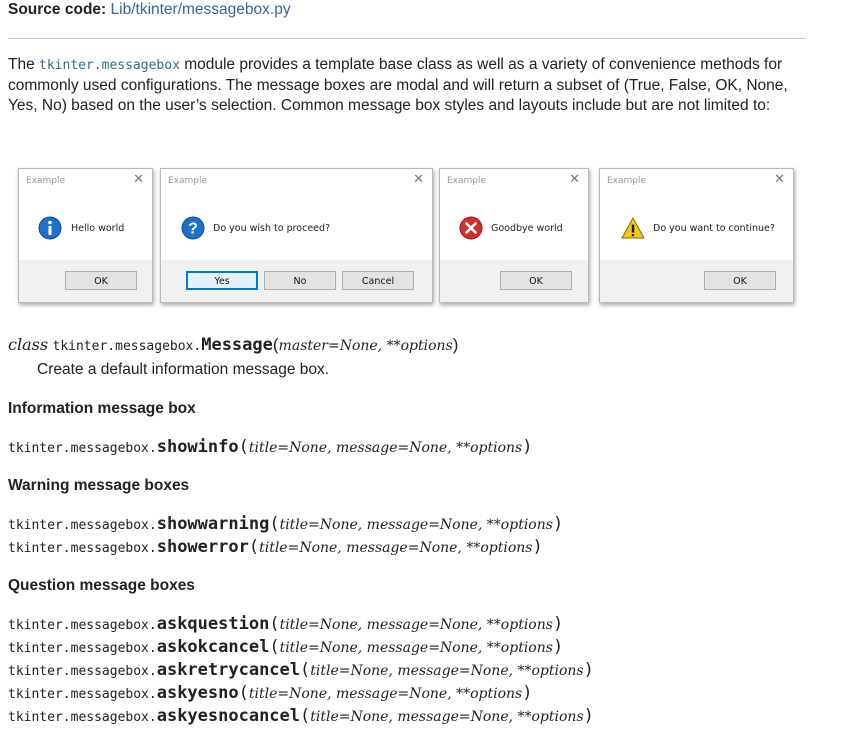  I want to click on dialog-message: Goodbye world, so click(527, 228).